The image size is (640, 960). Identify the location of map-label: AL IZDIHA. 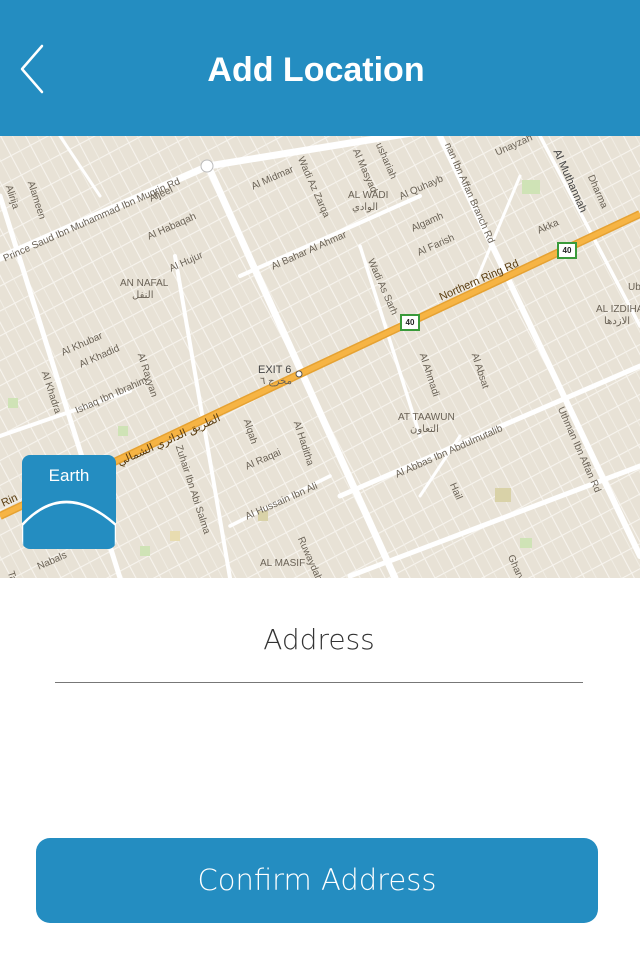
(618, 309).